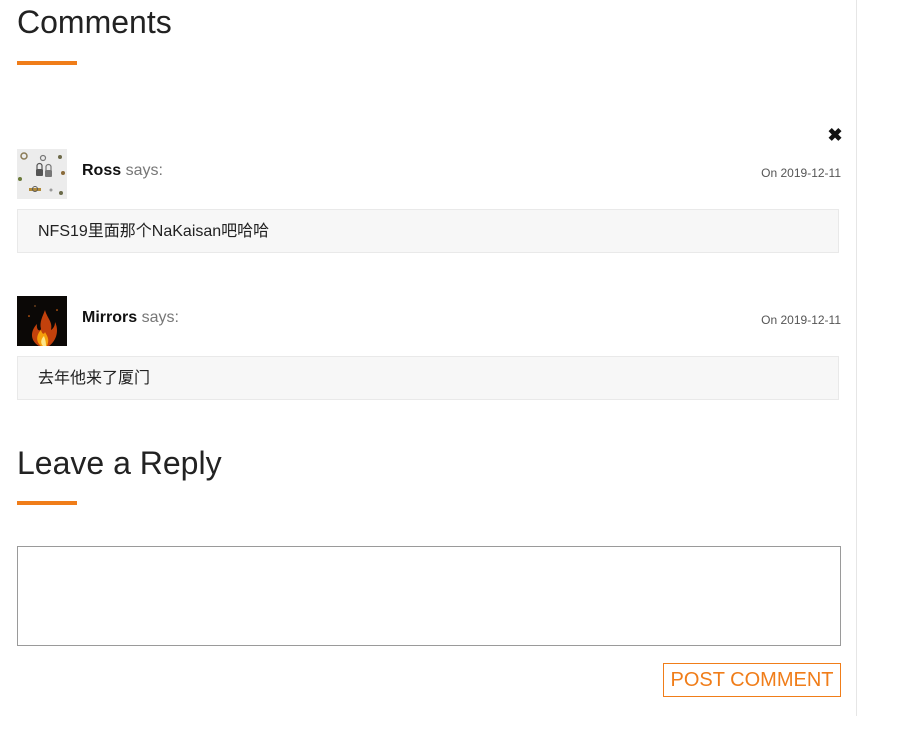 The image size is (904, 729). What do you see at coordinates (752, 680) in the screenshot?
I see `post-comment-button: POST COMMENT` at bounding box center [752, 680].